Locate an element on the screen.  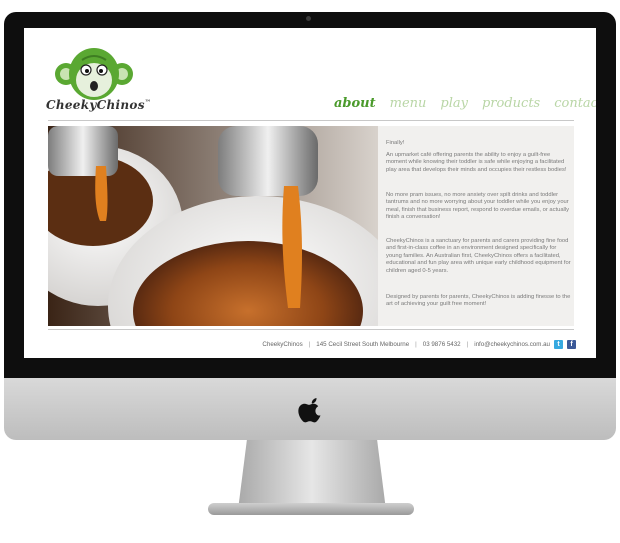
logo-text: CheekyChinos is located at coordinates (95, 105).